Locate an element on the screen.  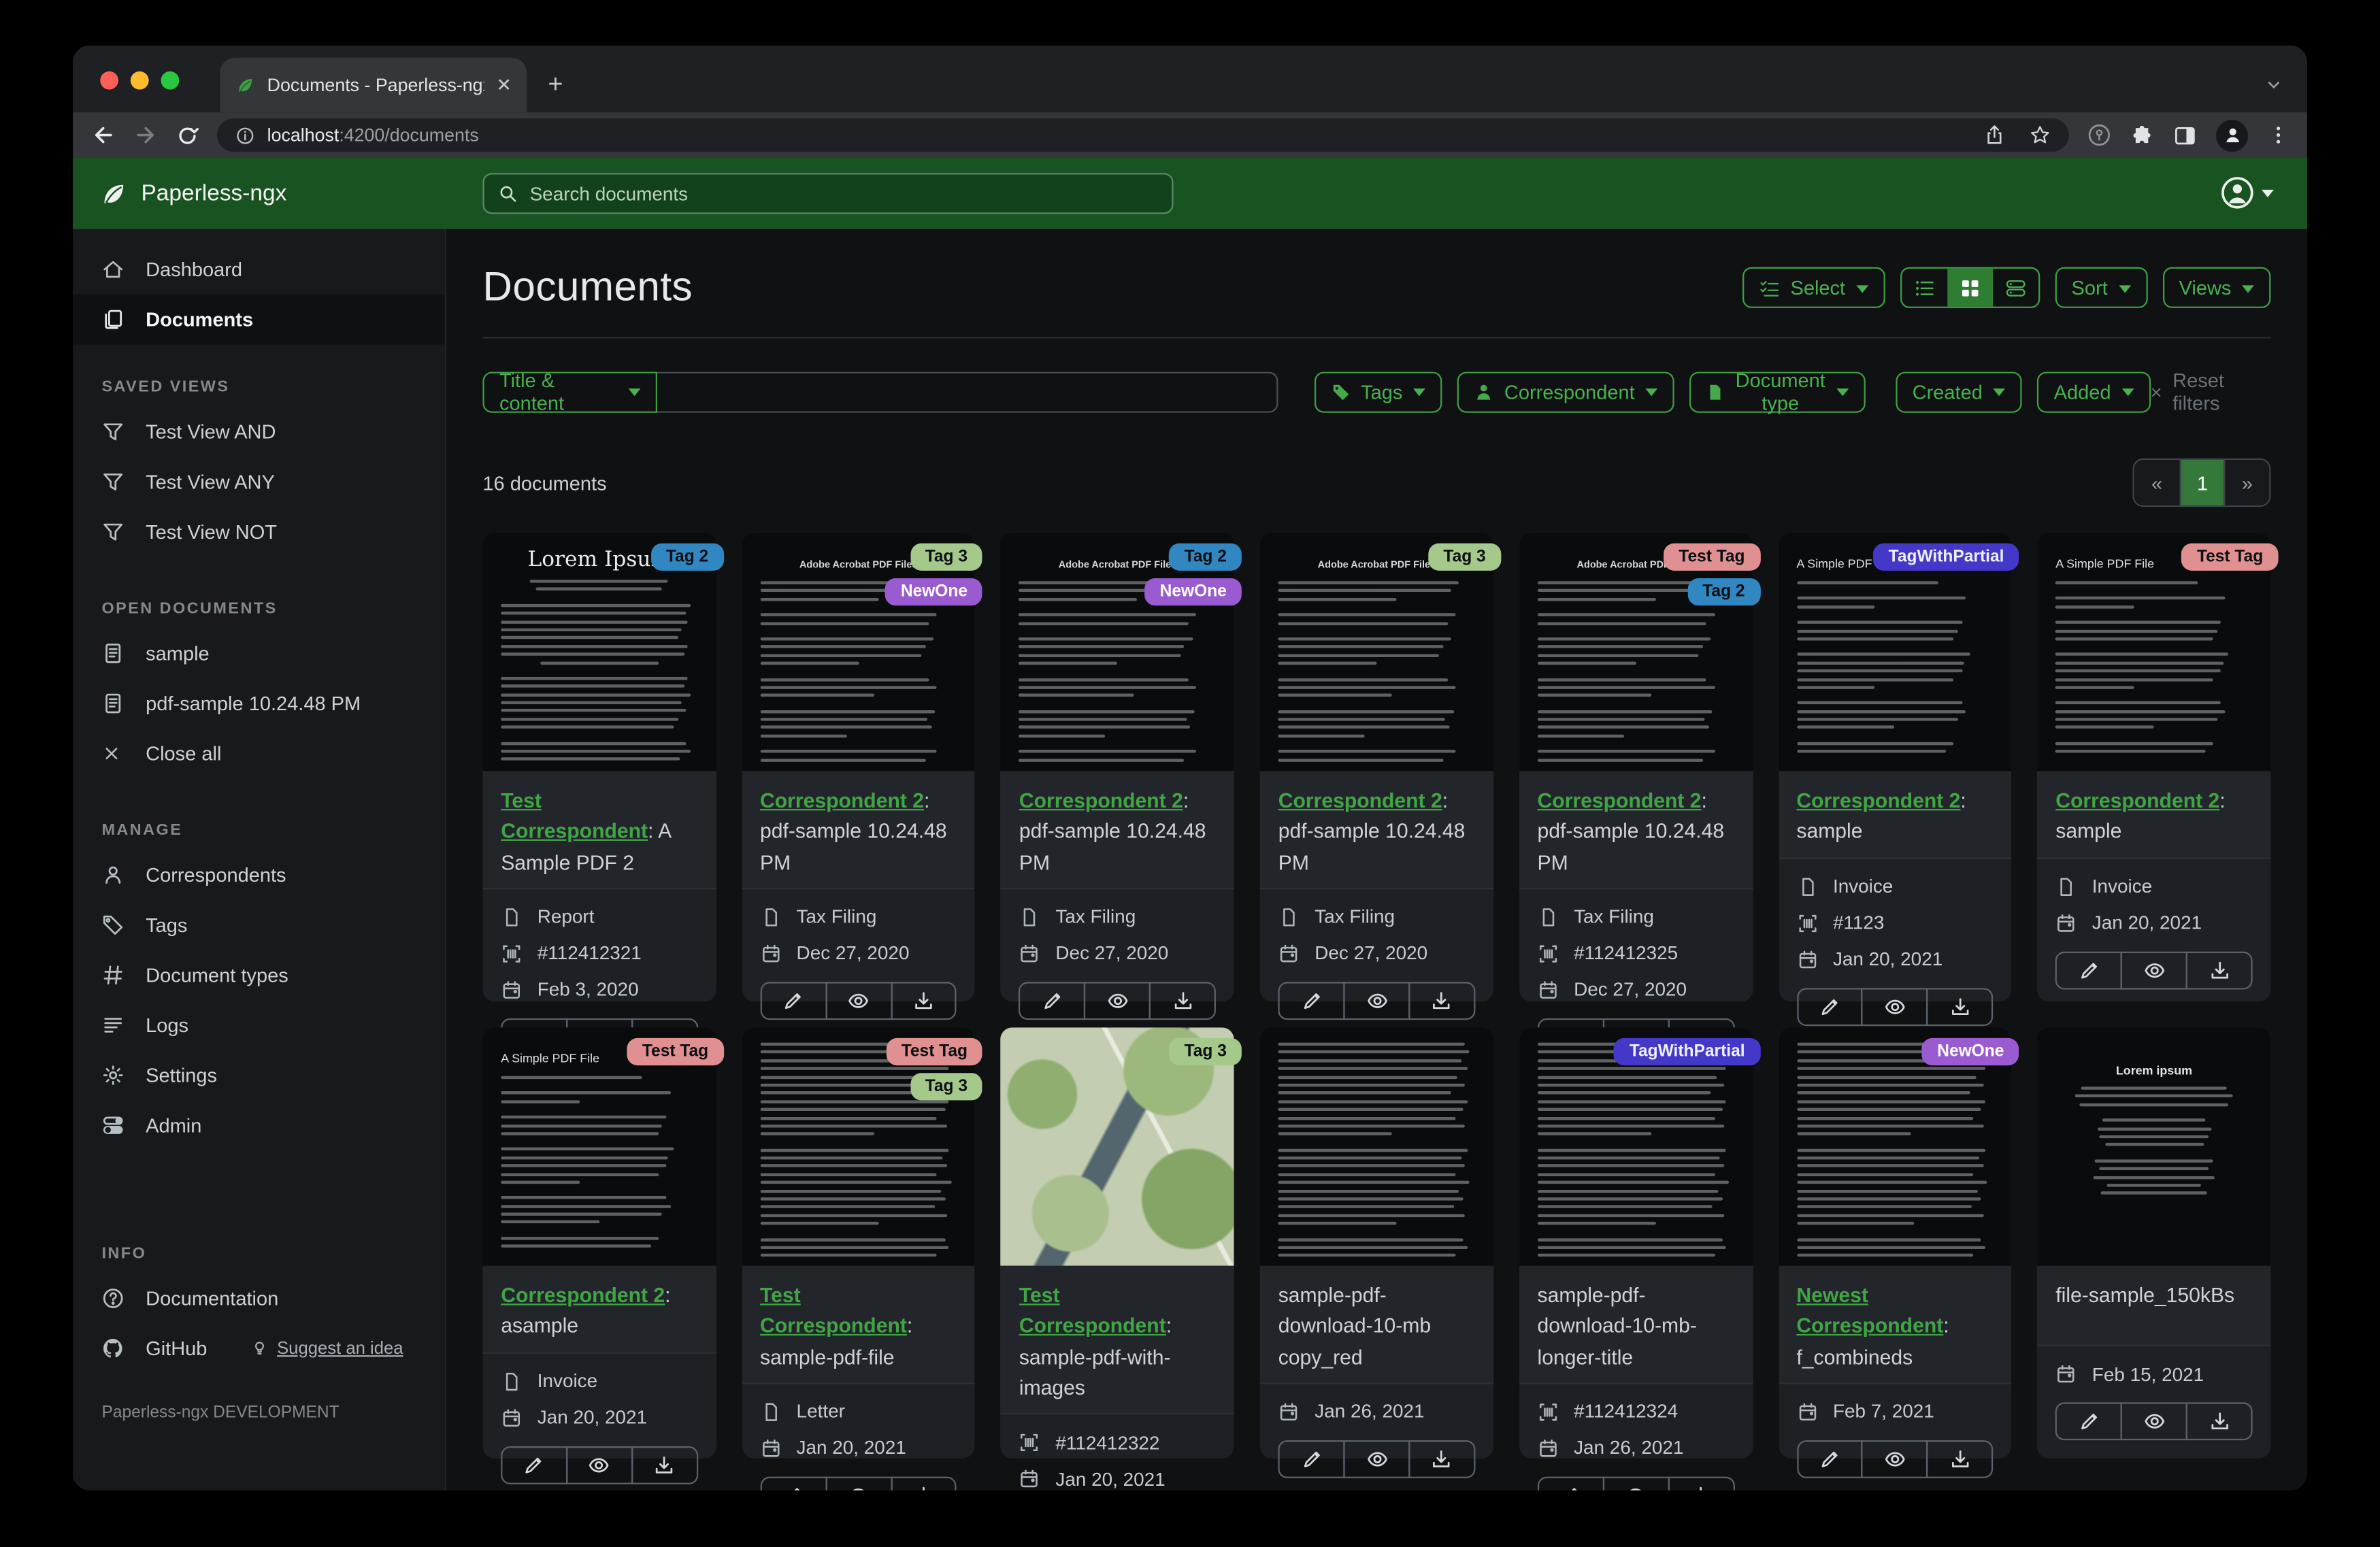
close-all-button: Close all is located at coordinates (259, 754).